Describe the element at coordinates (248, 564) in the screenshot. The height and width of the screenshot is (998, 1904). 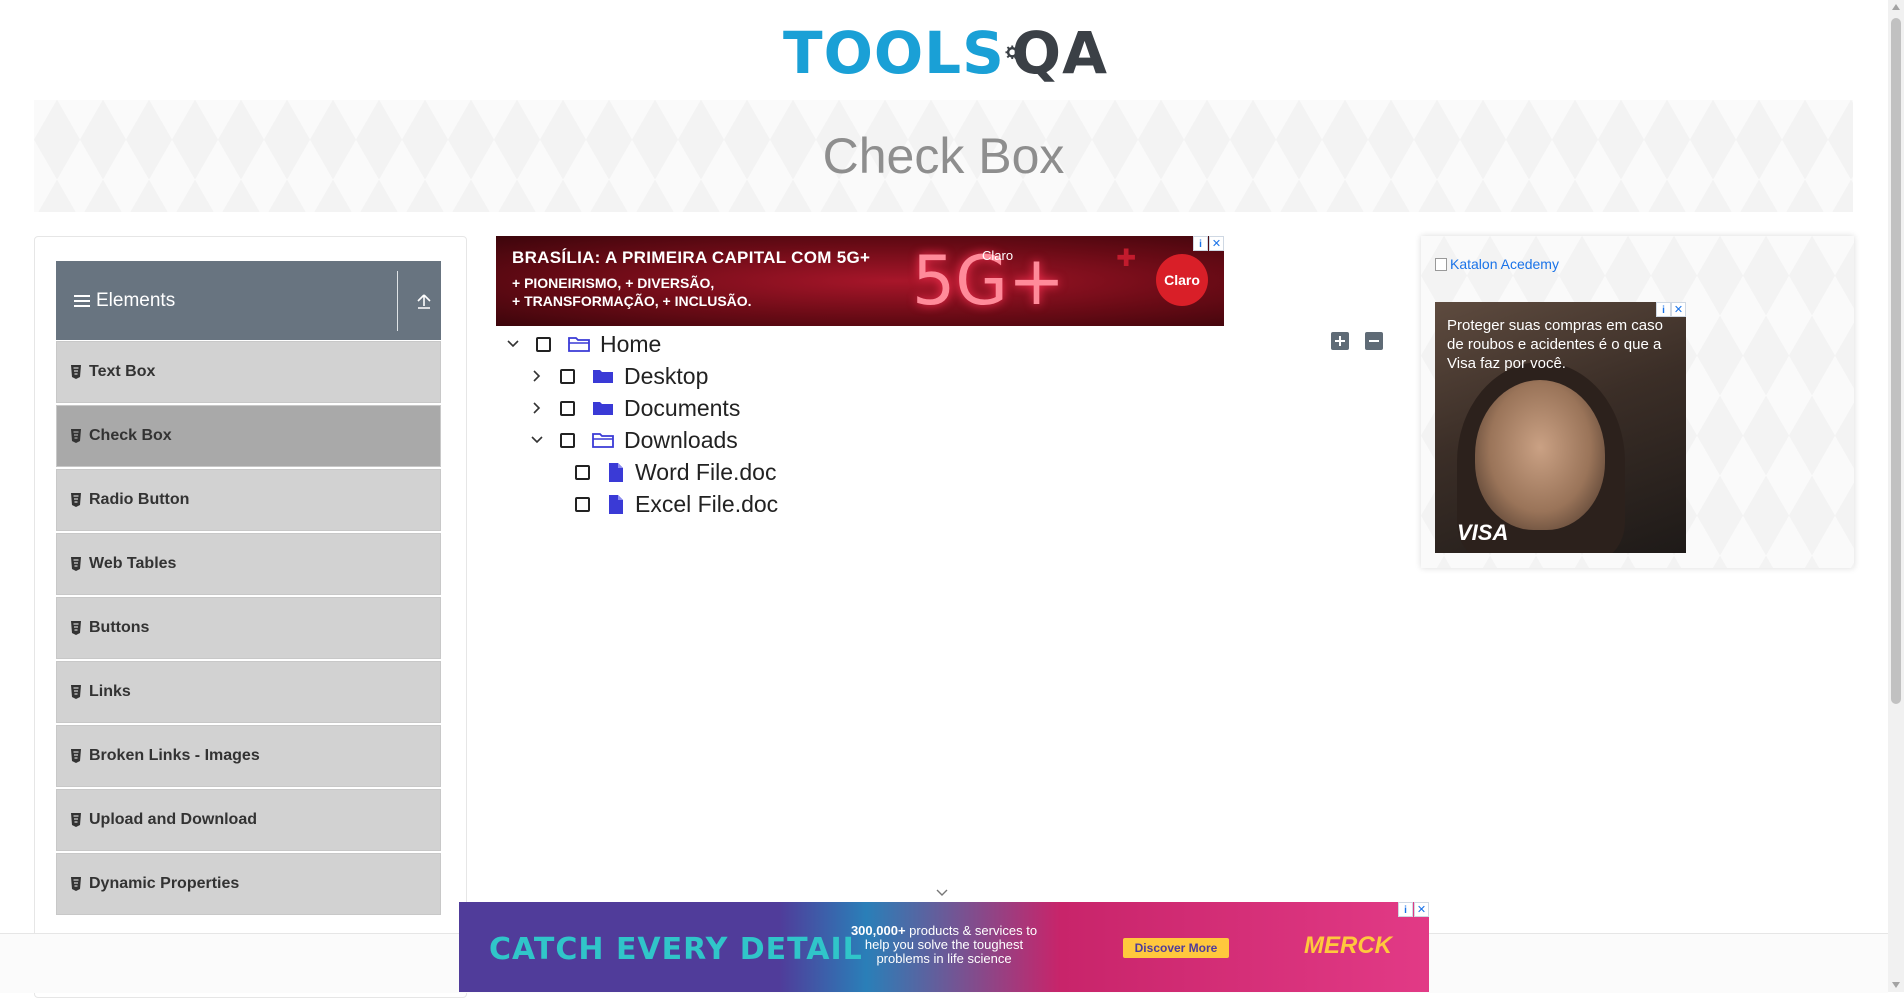
I see `sidebar-item-web-tables: Web Tables` at that location.